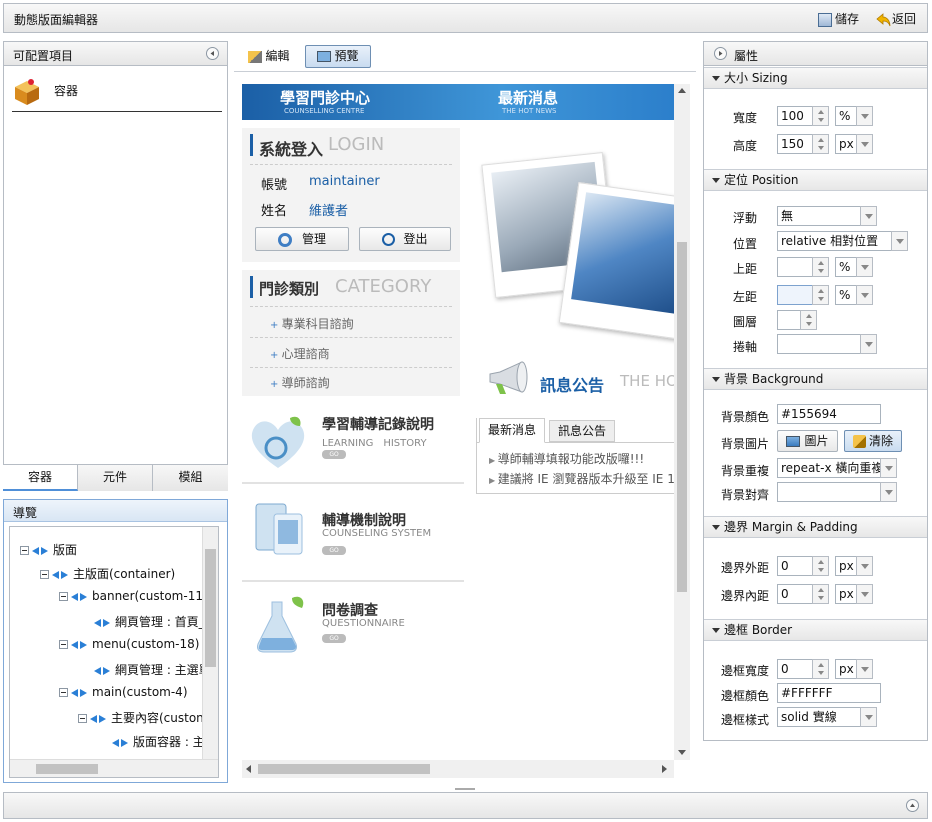 This screenshot has width=932, height=822. Describe the element at coordinates (338, 56) in the screenshot. I see `preview-button: 預覽` at that location.